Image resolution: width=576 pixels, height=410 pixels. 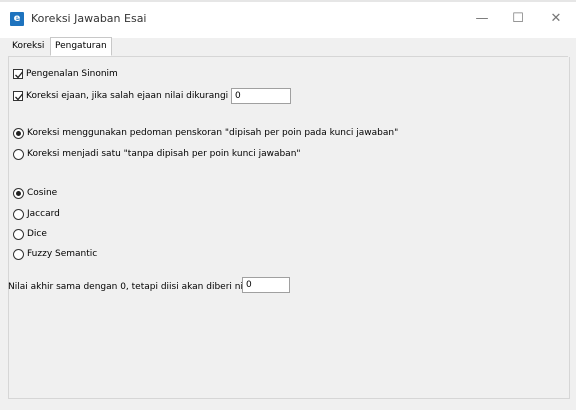 I want to click on method-jaccard-option: Jaccard, so click(x=36, y=214).